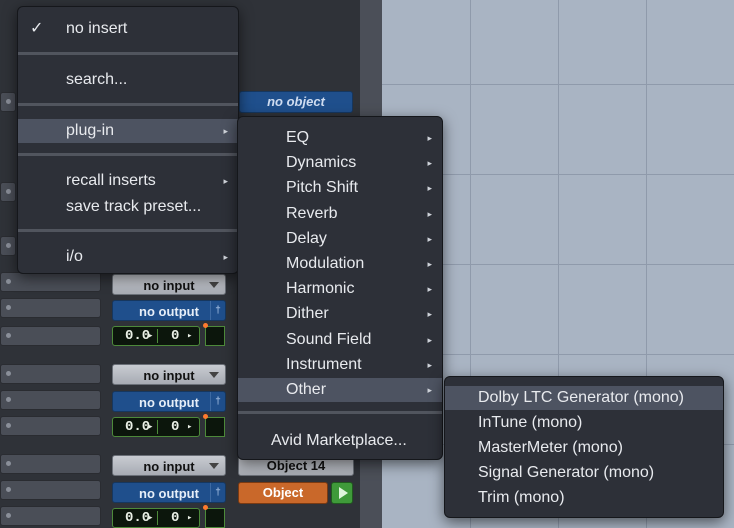 This screenshot has width=734, height=528. I want to click on menu-item-trim: Trim (mono), so click(584, 498).